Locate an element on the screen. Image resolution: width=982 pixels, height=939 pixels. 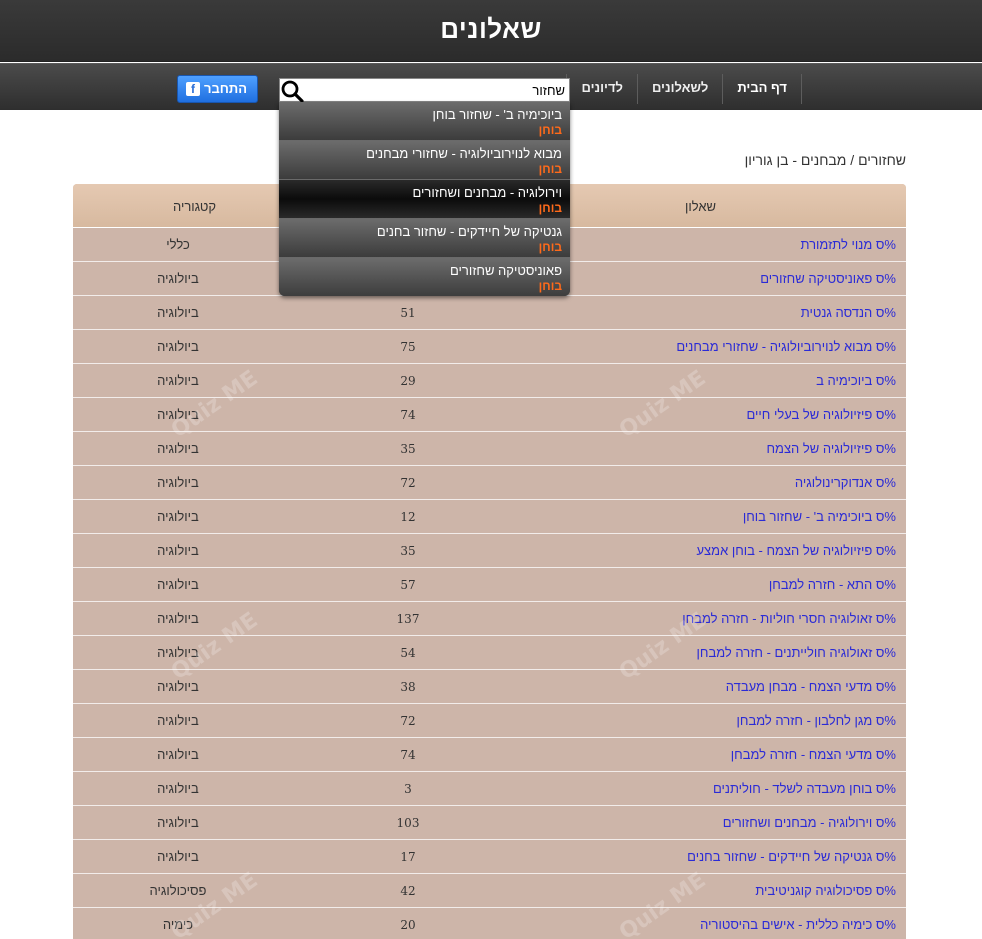
quiz-link: %ס כימיה כללית - אישים בהיסטוריה is located at coordinates (798, 924).